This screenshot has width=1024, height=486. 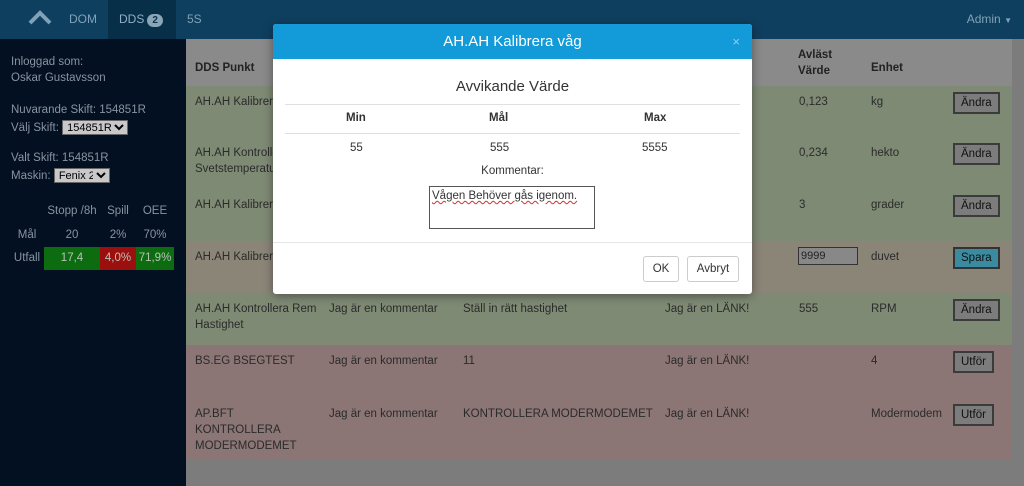 I want to click on home-chevron-icon, so click(x=40, y=18).